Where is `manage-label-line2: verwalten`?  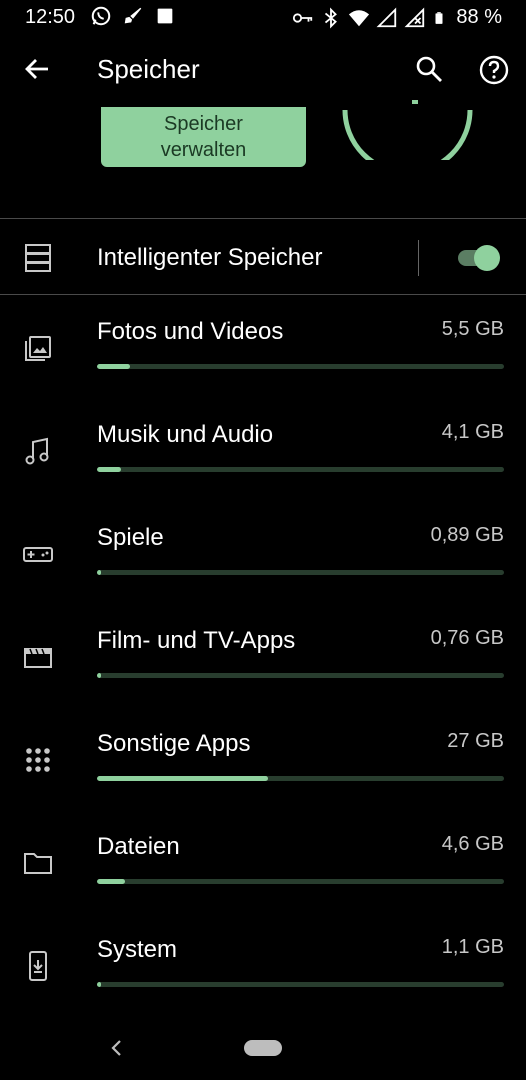 manage-label-line2: verwalten is located at coordinates (203, 150).